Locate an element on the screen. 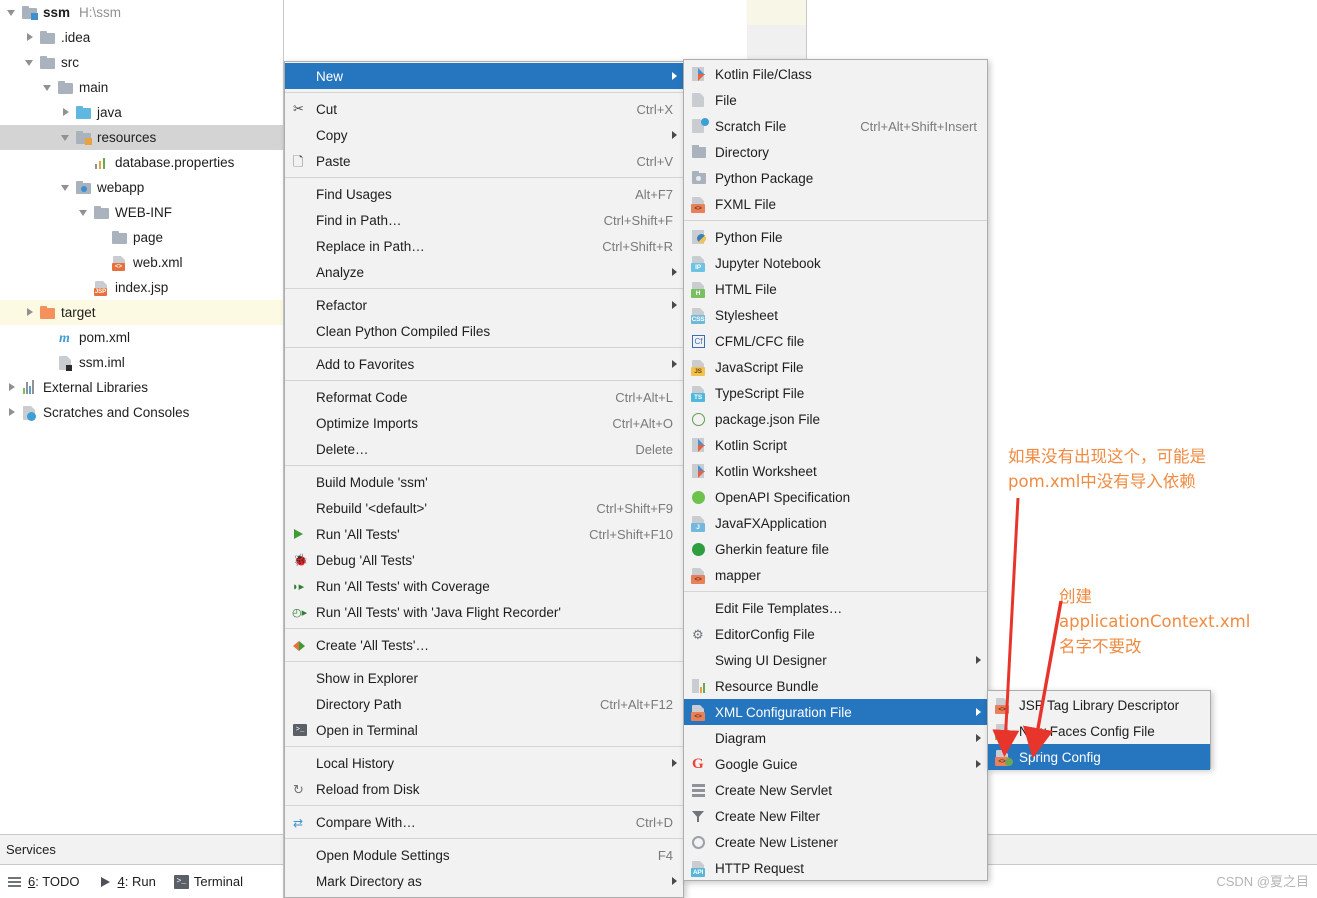 The width and height of the screenshot is (1317, 898). context-menu-item-directory-path: Directory Path Ctrl+Alt+F12 is located at coordinates (484, 704).